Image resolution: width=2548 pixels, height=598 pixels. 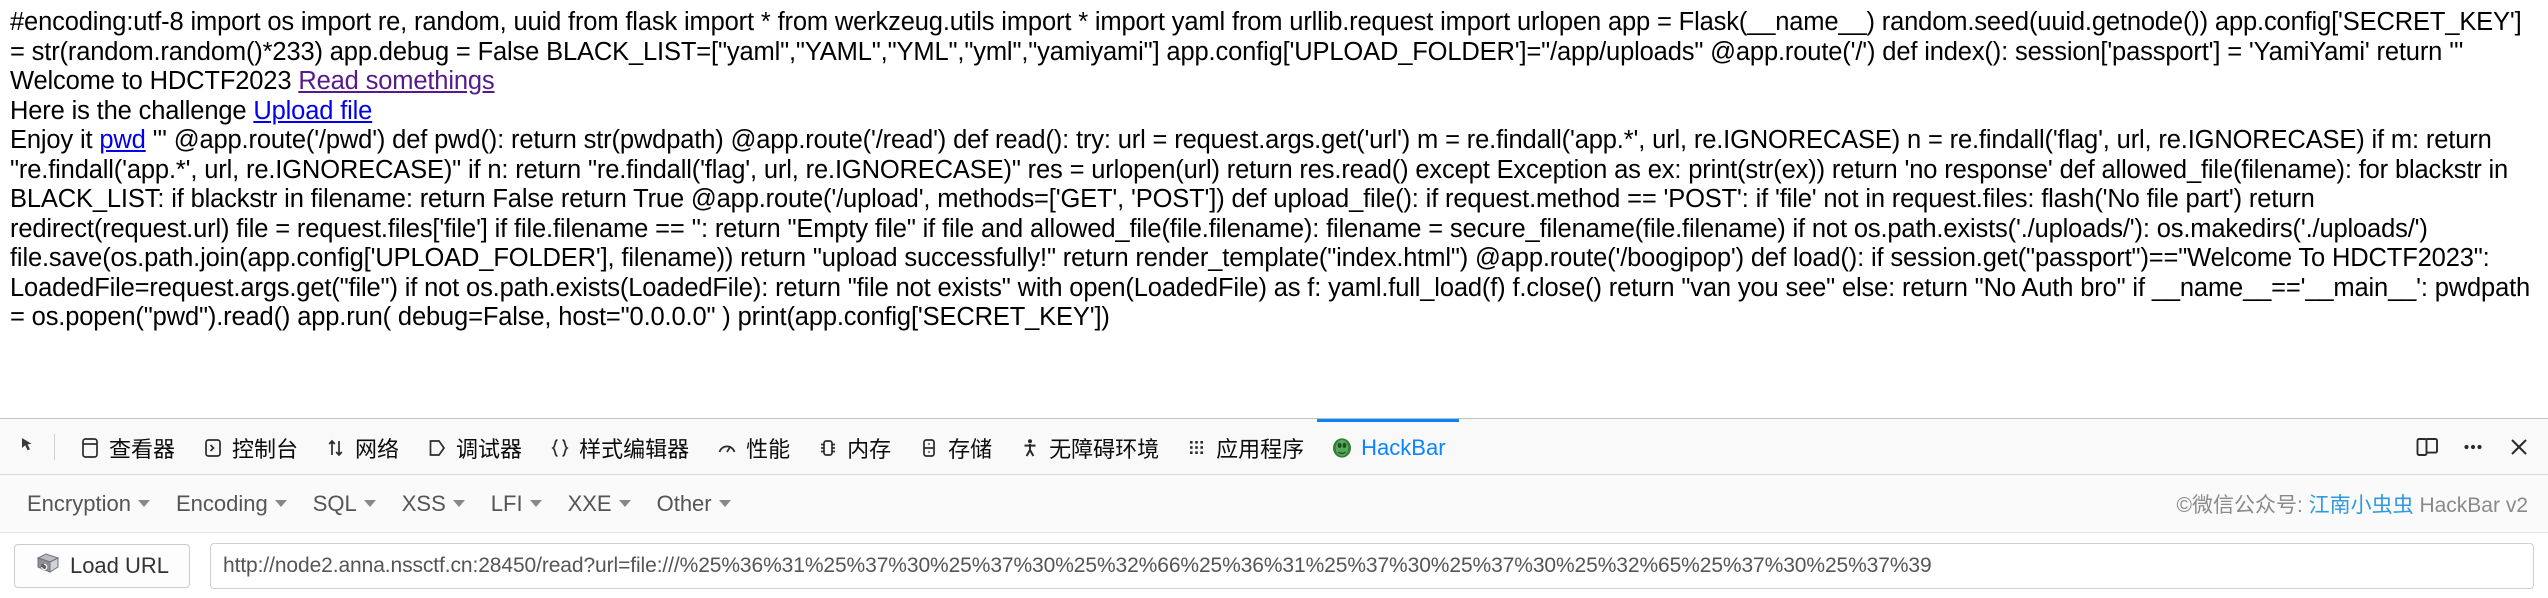 What do you see at coordinates (213, 448) in the screenshot?
I see `console-icon` at bounding box center [213, 448].